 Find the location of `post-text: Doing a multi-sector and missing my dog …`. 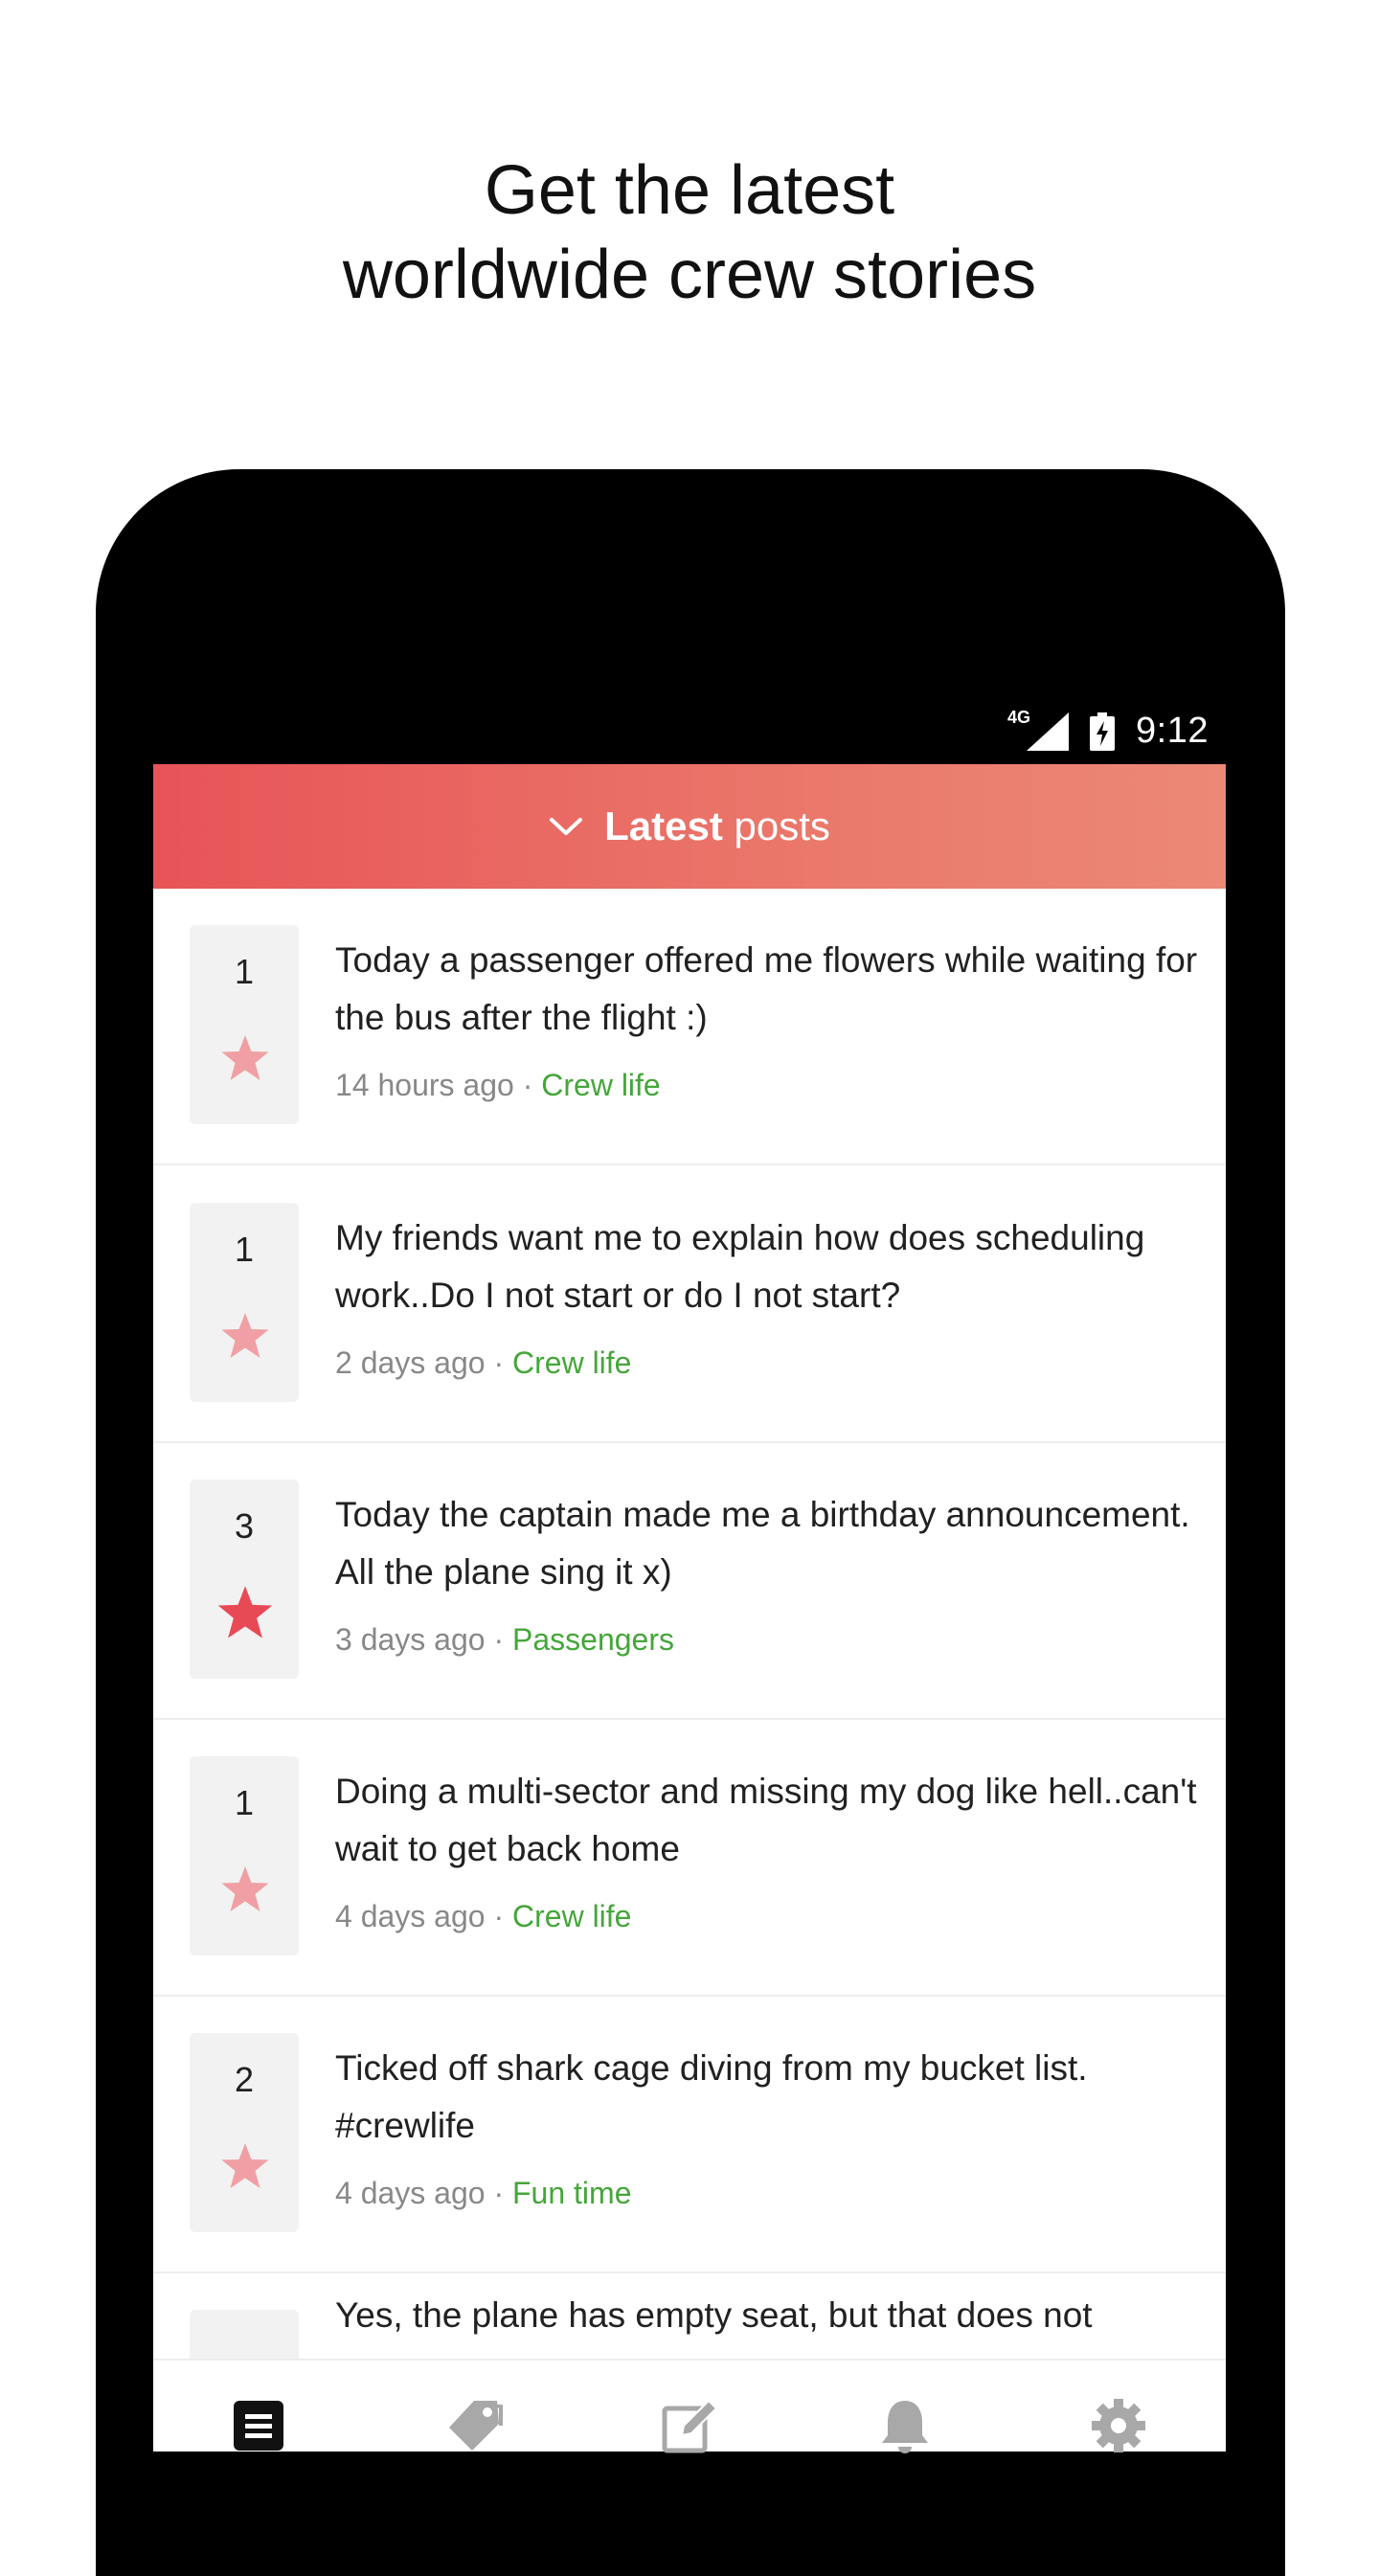

post-text: Doing a multi-sector and missing my dog … is located at coordinates (766, 1820).